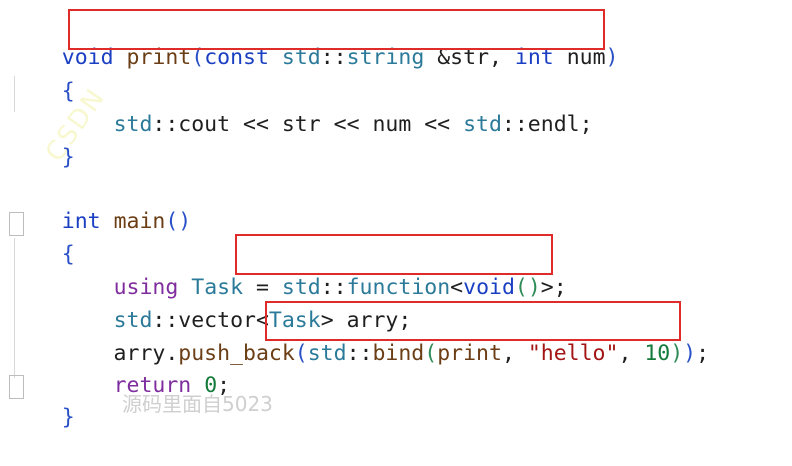 This screenshot has width=792, height=466. What do you see at coordinates (534, 57) in the screenshot?
I see `token-int: int` at bounding box center [534, 57].